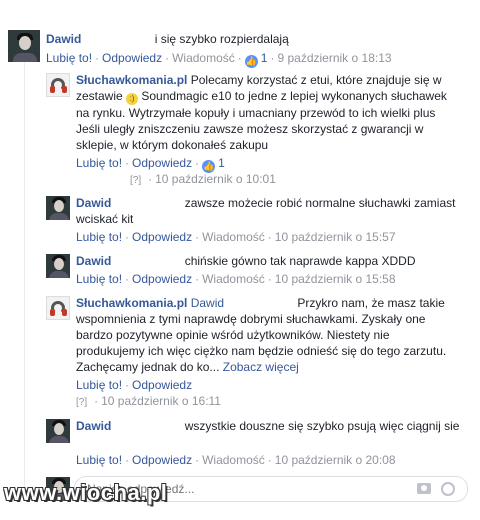 The height and width of the screenshot is (520, 480). I want to click on camera-icon, so click(424, 488).